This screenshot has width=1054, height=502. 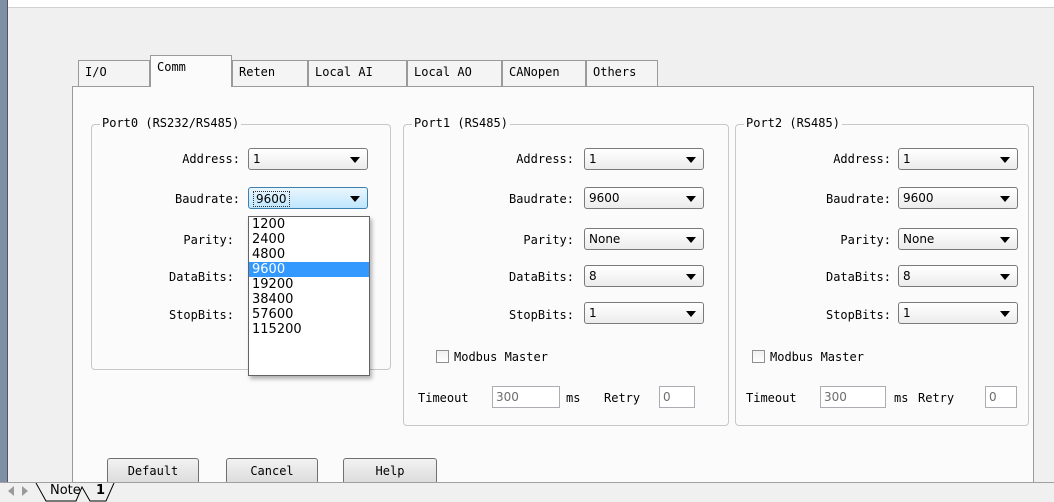 What do you see at coordinates (1001, 397) in the screenshot?
I see `port2-retry-field: 0` at bounding box center [1001, 397].